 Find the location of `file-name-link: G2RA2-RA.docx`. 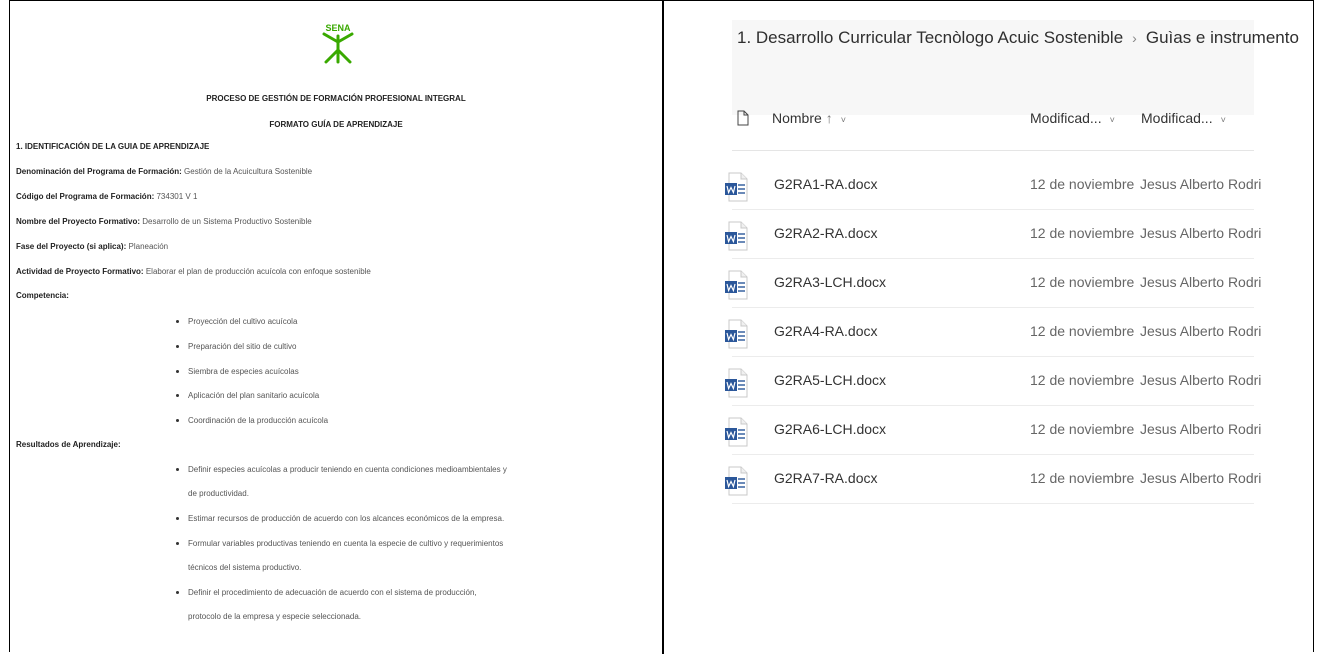

file-name-link: G2RA2-RA.docx is located at coordinates (825, 233).